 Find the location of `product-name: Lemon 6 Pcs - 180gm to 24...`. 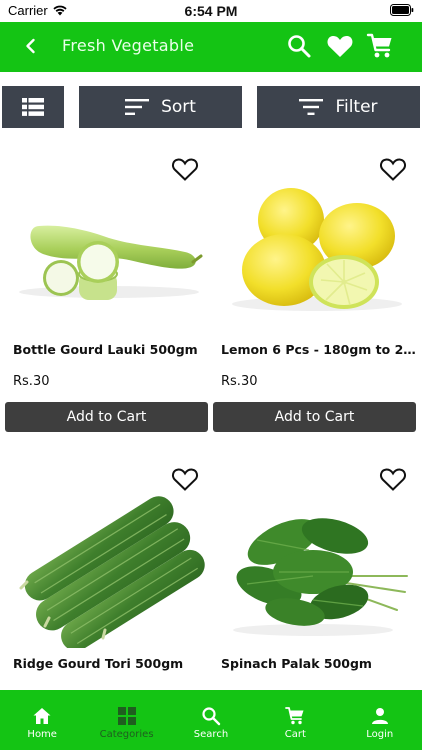

product-name: Lemon 6 Pcs - 180gm to 24... is located at coordinates (319, 349).